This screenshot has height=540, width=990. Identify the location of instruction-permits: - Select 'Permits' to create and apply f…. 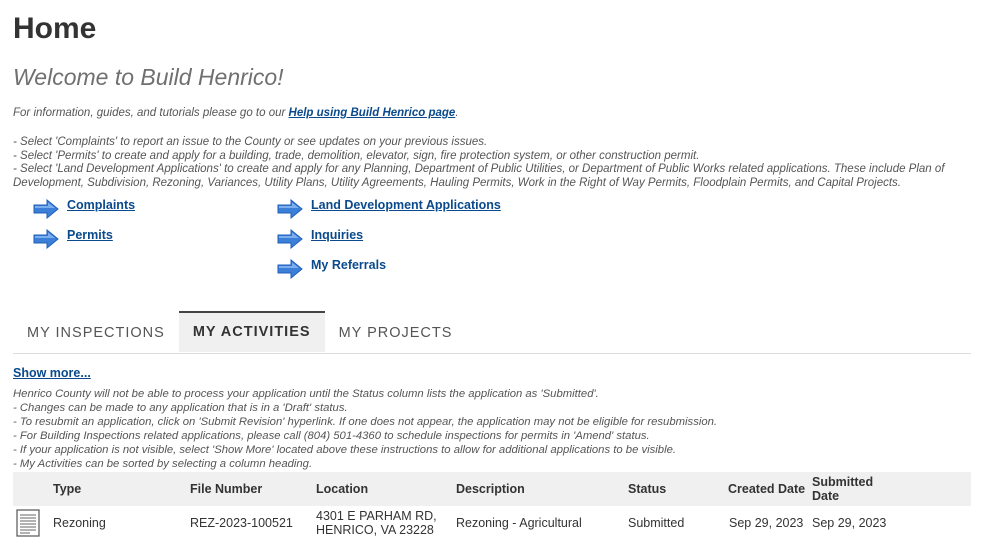
(356, 155).